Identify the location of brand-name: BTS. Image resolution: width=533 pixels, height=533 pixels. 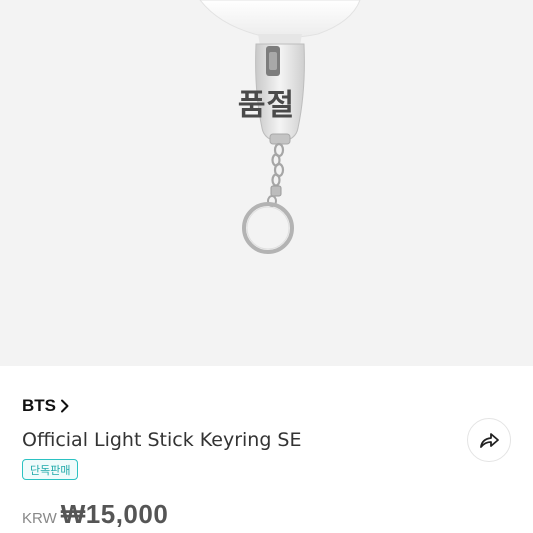
(39, 405).